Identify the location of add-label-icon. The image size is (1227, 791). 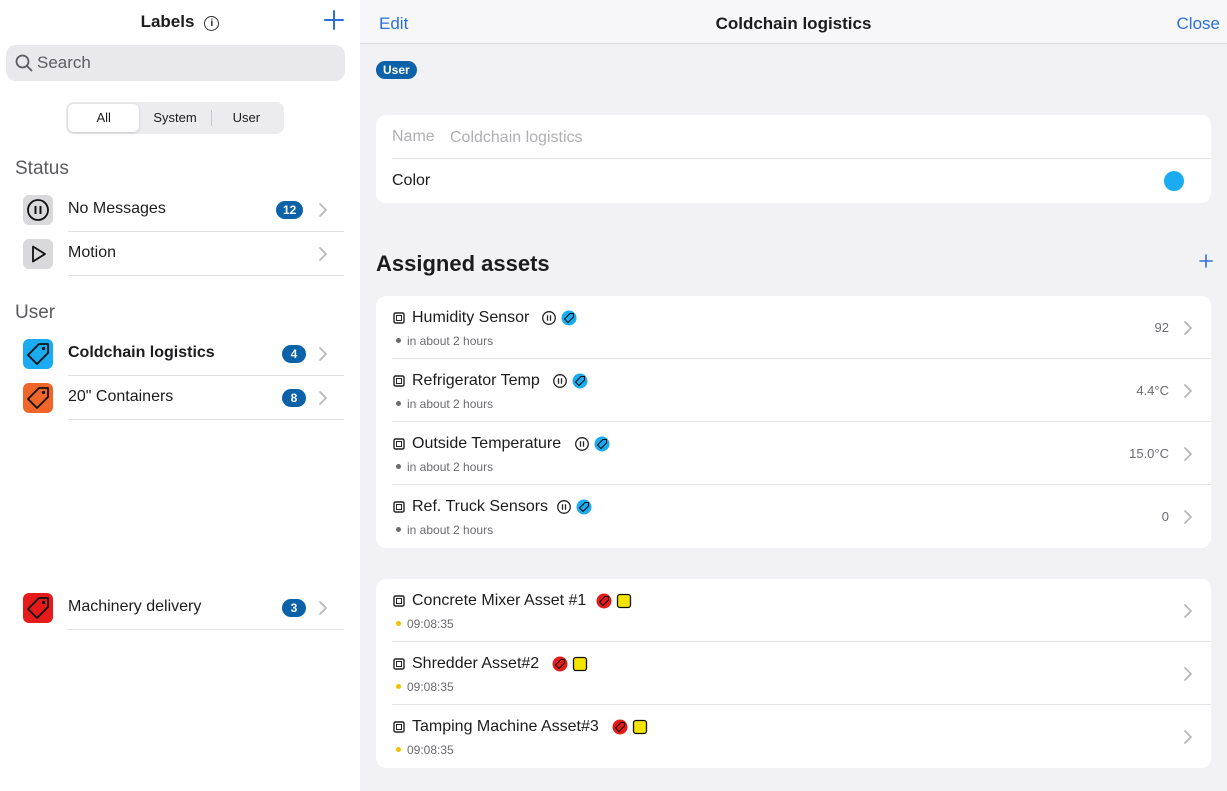
(334, 20).